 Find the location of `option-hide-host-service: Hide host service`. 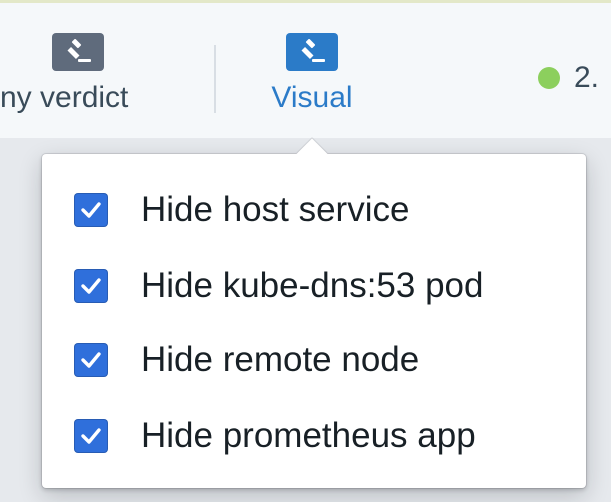

option-hide-host-service: Hide host service is located at coordinates (241, 210).